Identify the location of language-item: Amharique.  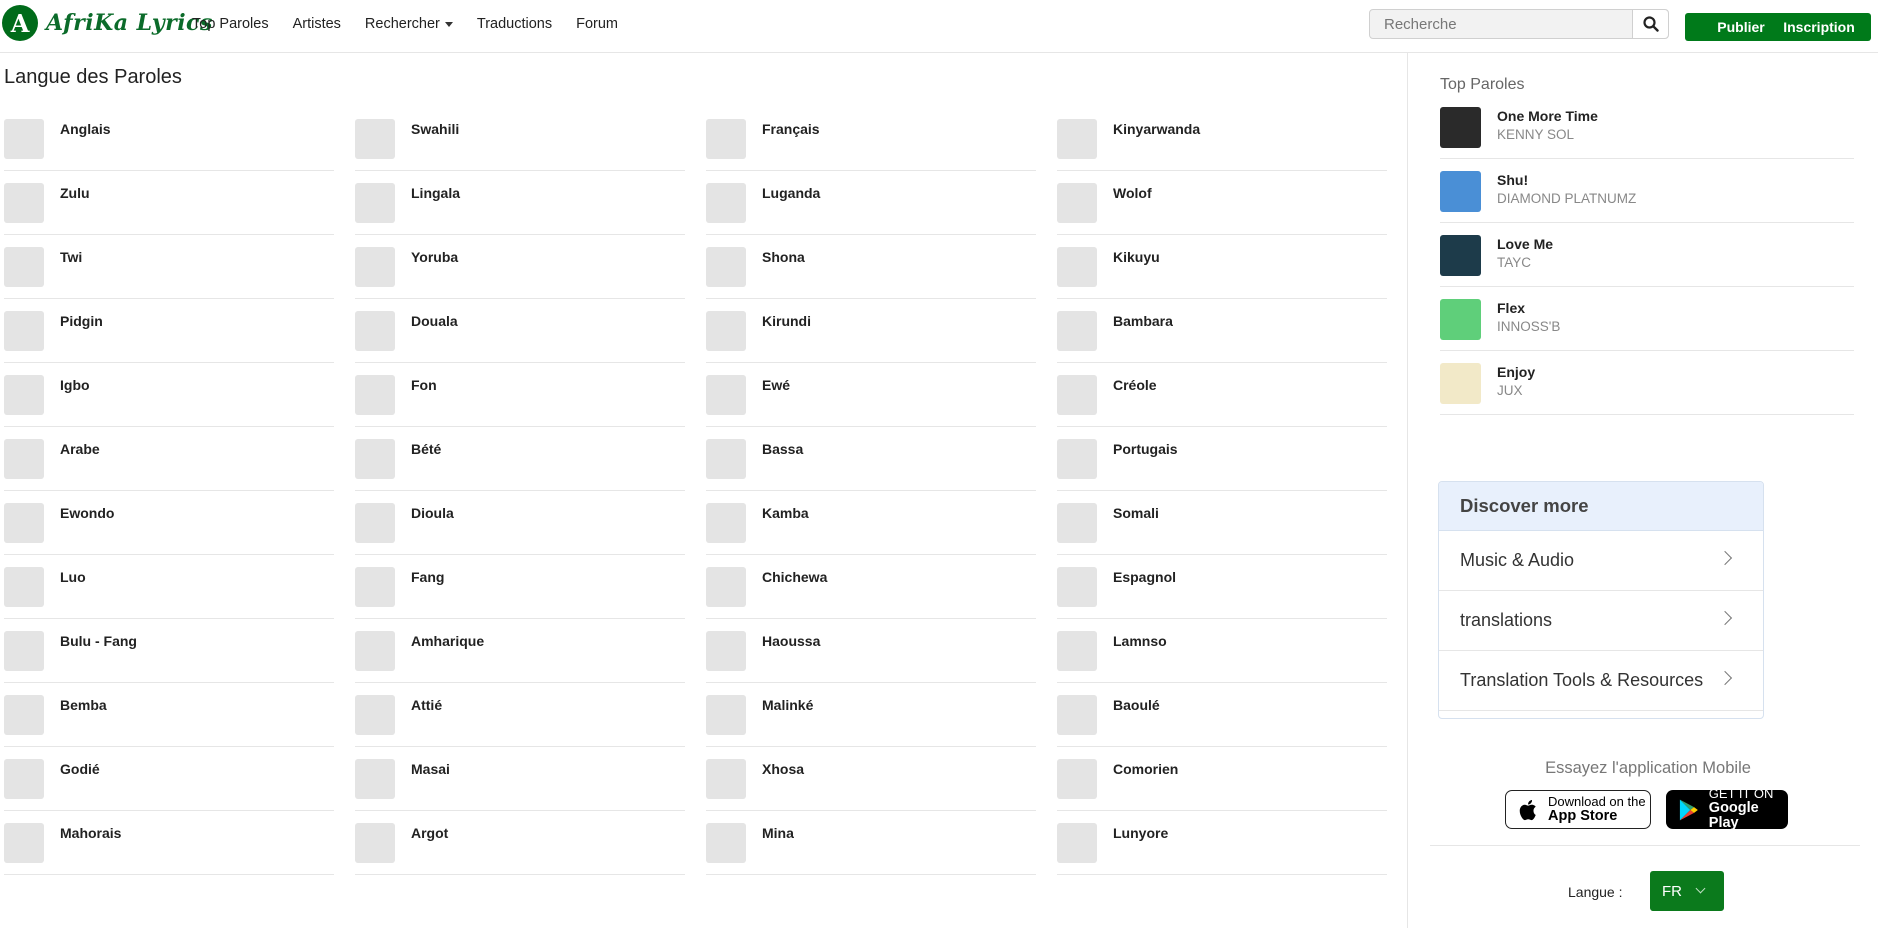
(520, 647).